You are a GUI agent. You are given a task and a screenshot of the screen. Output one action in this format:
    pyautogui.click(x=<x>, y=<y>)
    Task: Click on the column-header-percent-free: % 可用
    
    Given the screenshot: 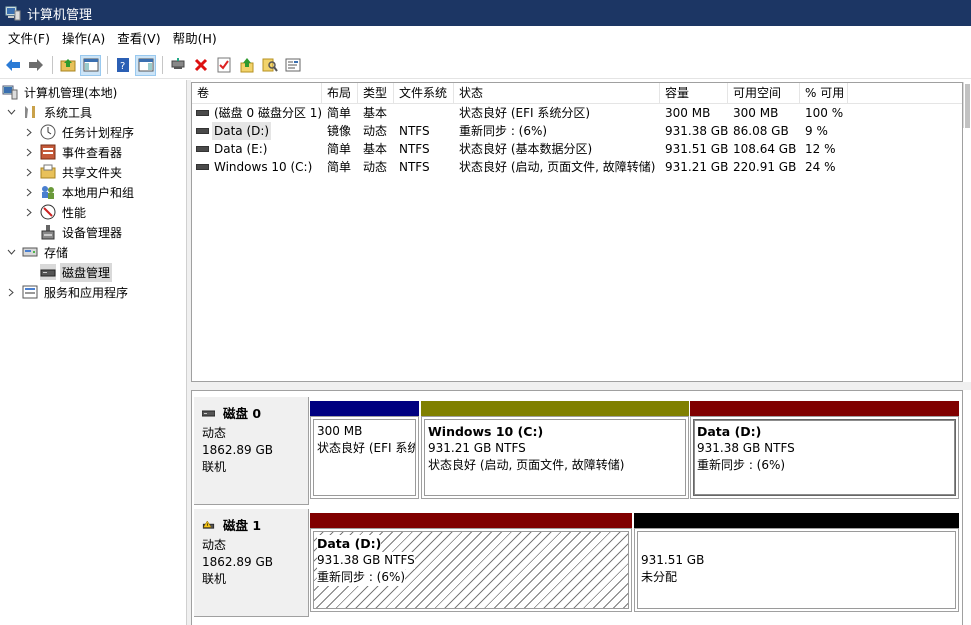 What is the action you would take?
    pyautogui.click(x=824, y=93)
    